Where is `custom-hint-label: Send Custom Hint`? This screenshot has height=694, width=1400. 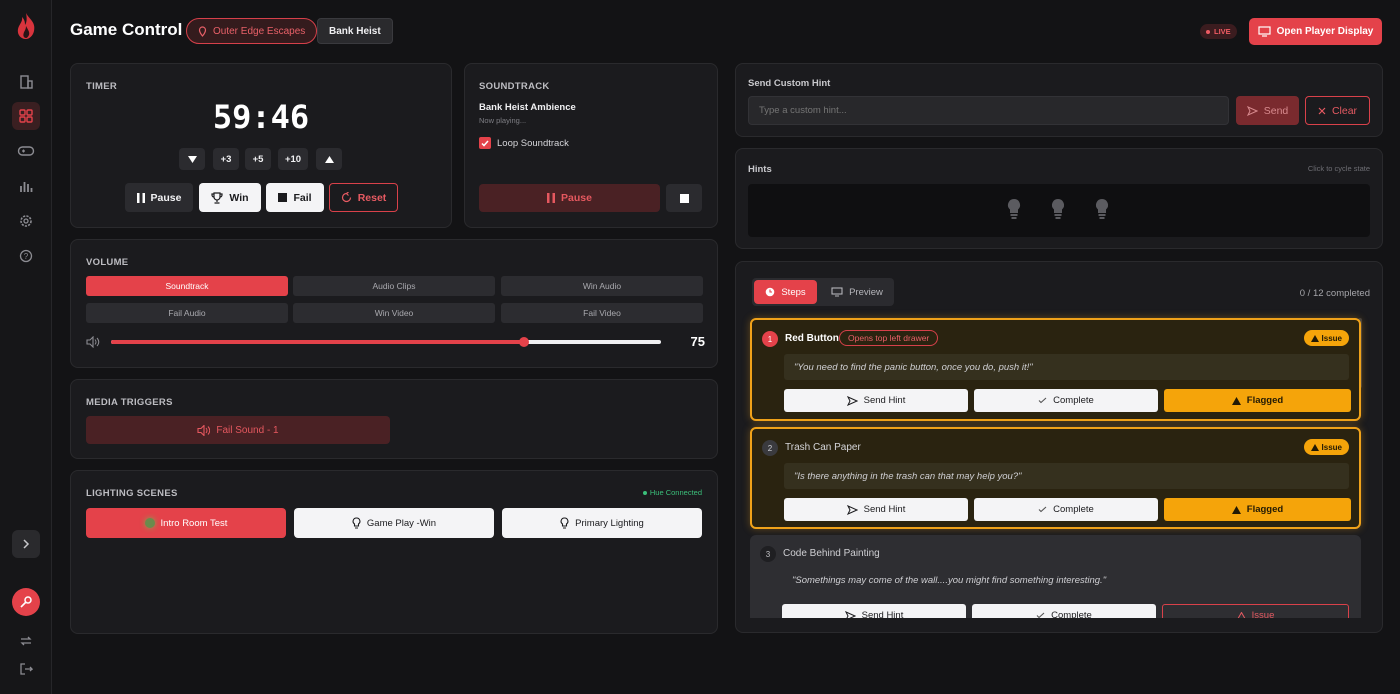
custom-hint-label: Send Custom Hint is located at coordinates (789, 83).